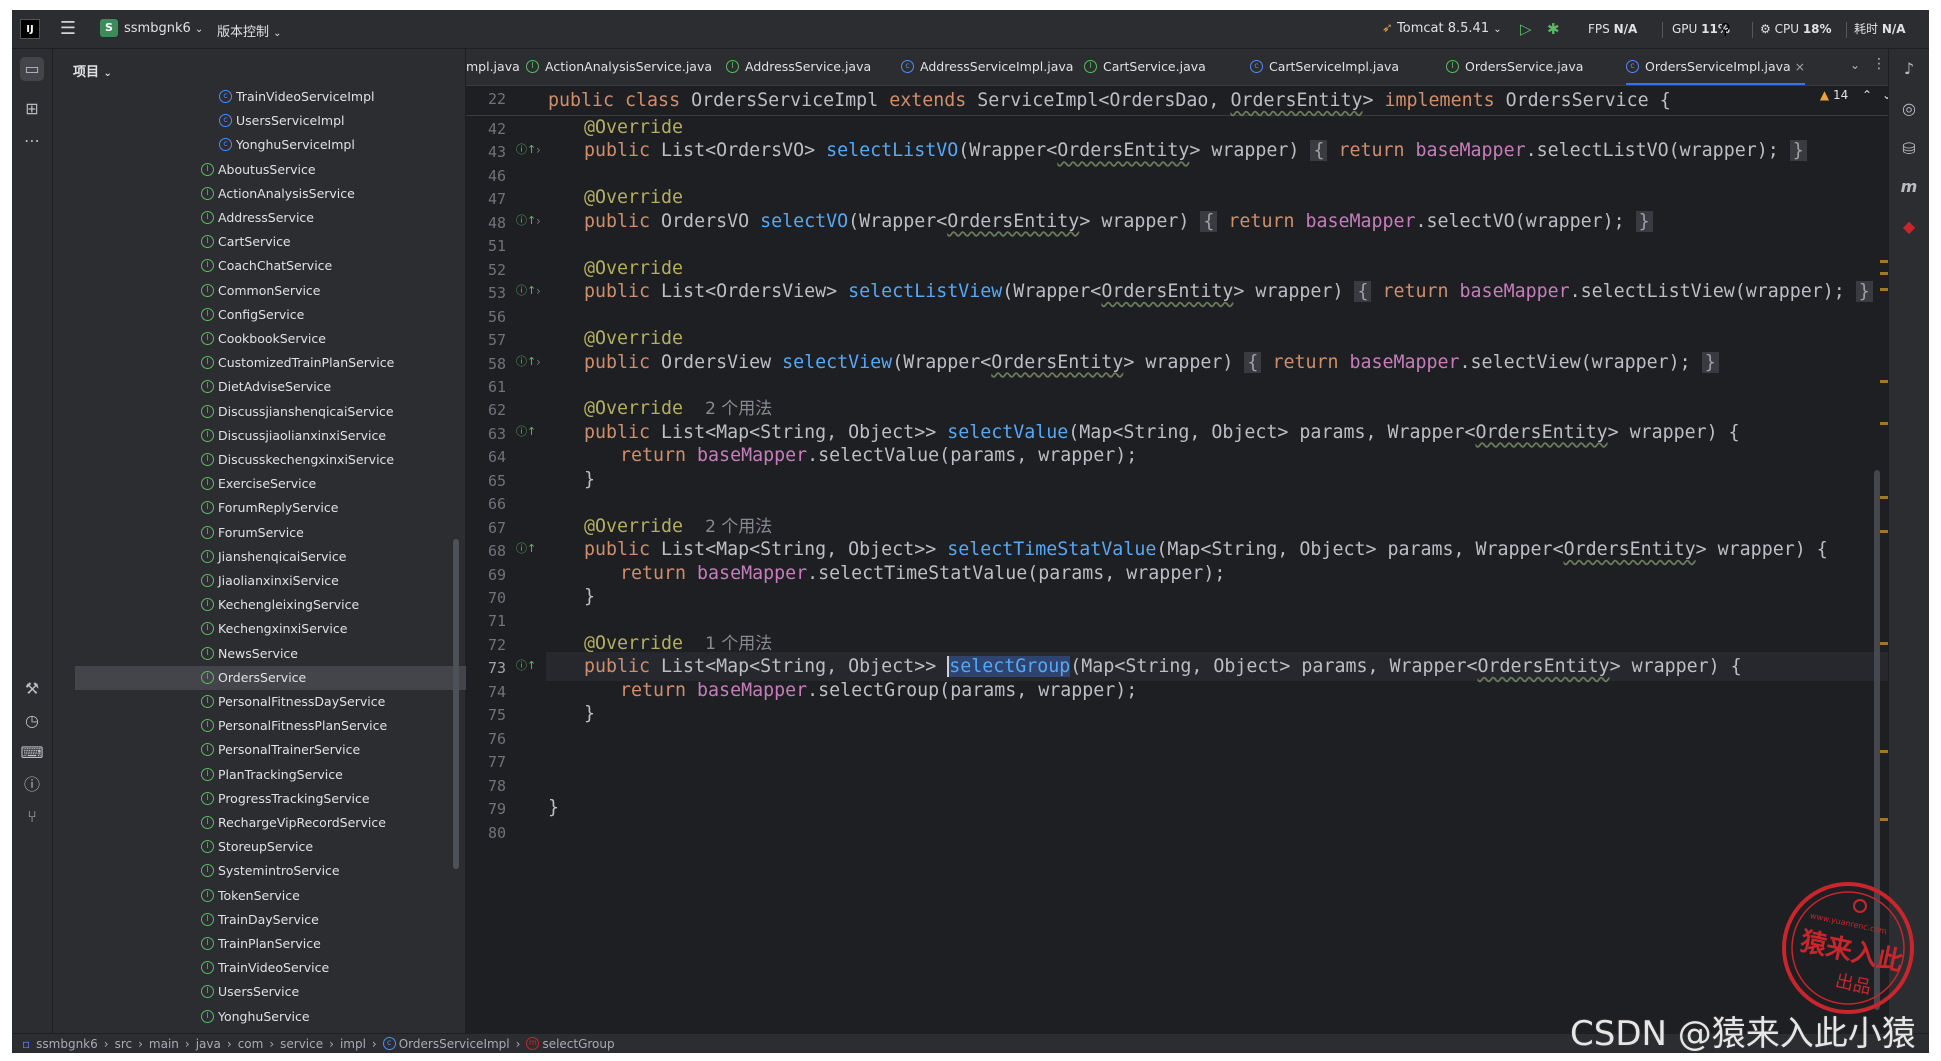 The width and height of the screenshot is (1941, 1061). Describe the element at coordinates (619, 67) in the screenshot. I see `tab-actionanalysisservice-java: I ActionAnalysisService.java` at that location.